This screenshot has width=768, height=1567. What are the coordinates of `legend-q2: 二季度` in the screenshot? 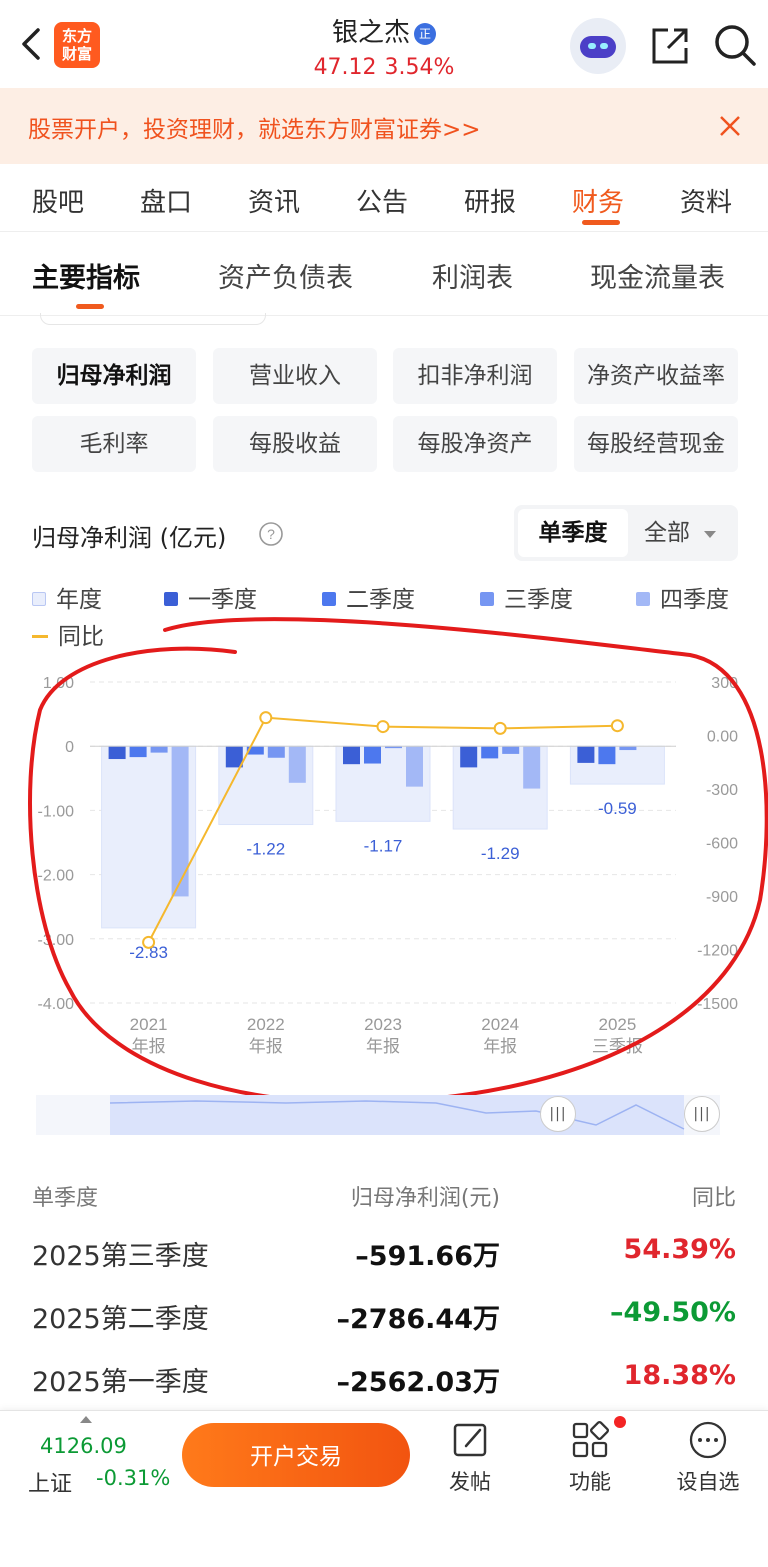 It's located at (368, 597).